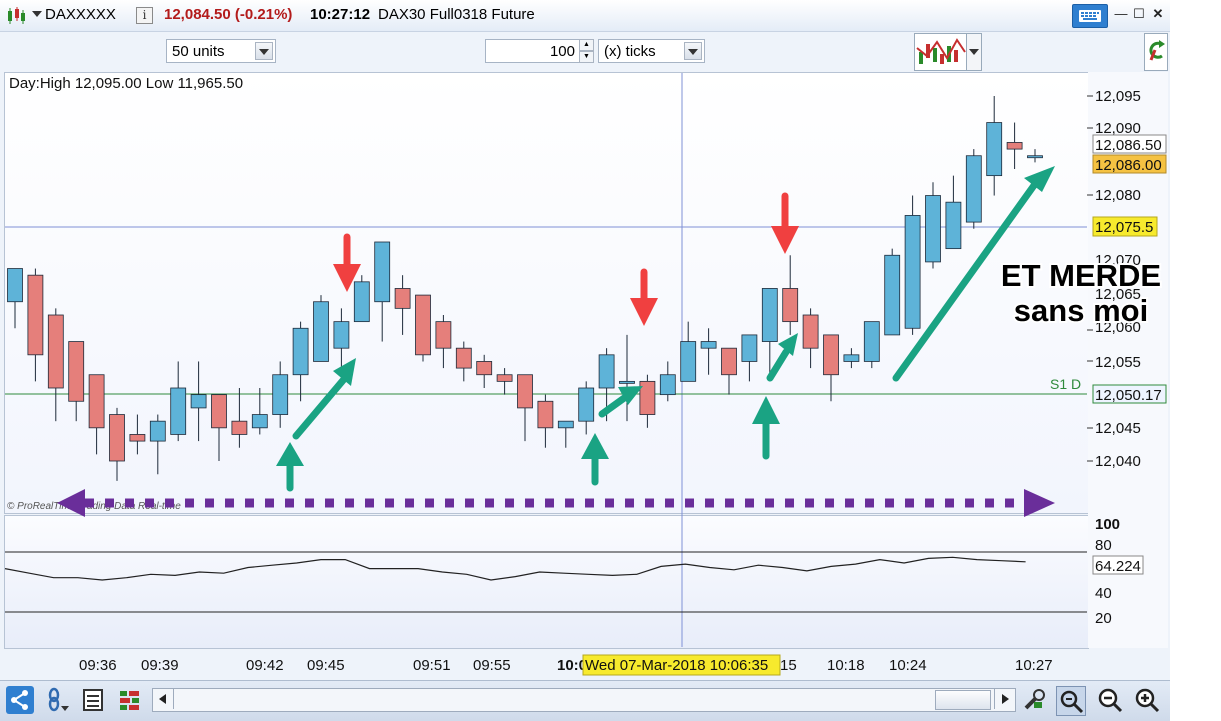  Describe the element at coordinates (56, 700) in the screenshot. I see `link-icon` at that location.